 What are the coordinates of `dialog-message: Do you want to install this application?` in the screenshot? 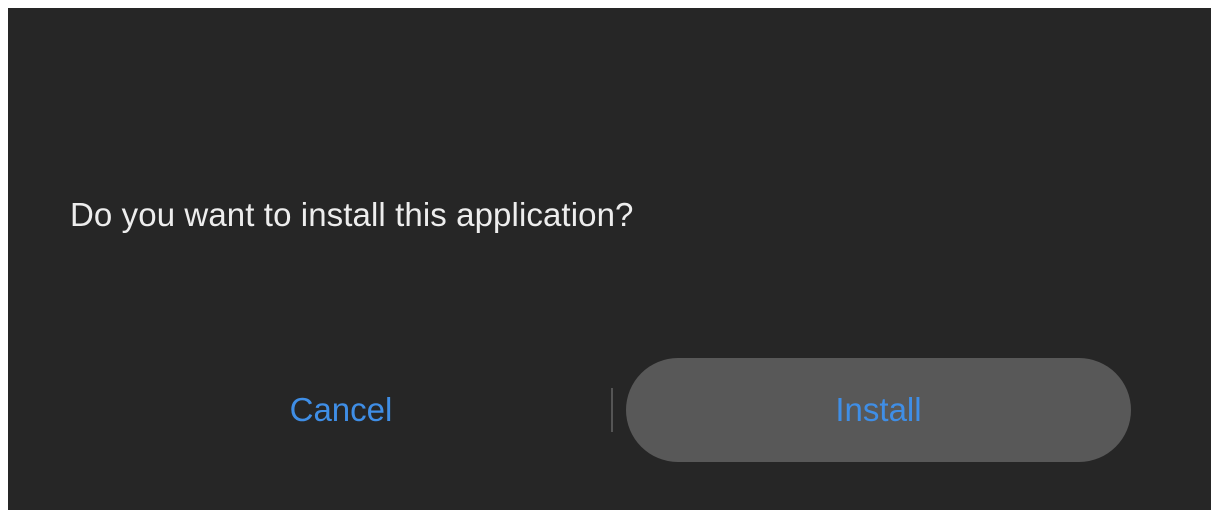 It's located at (352, 214).